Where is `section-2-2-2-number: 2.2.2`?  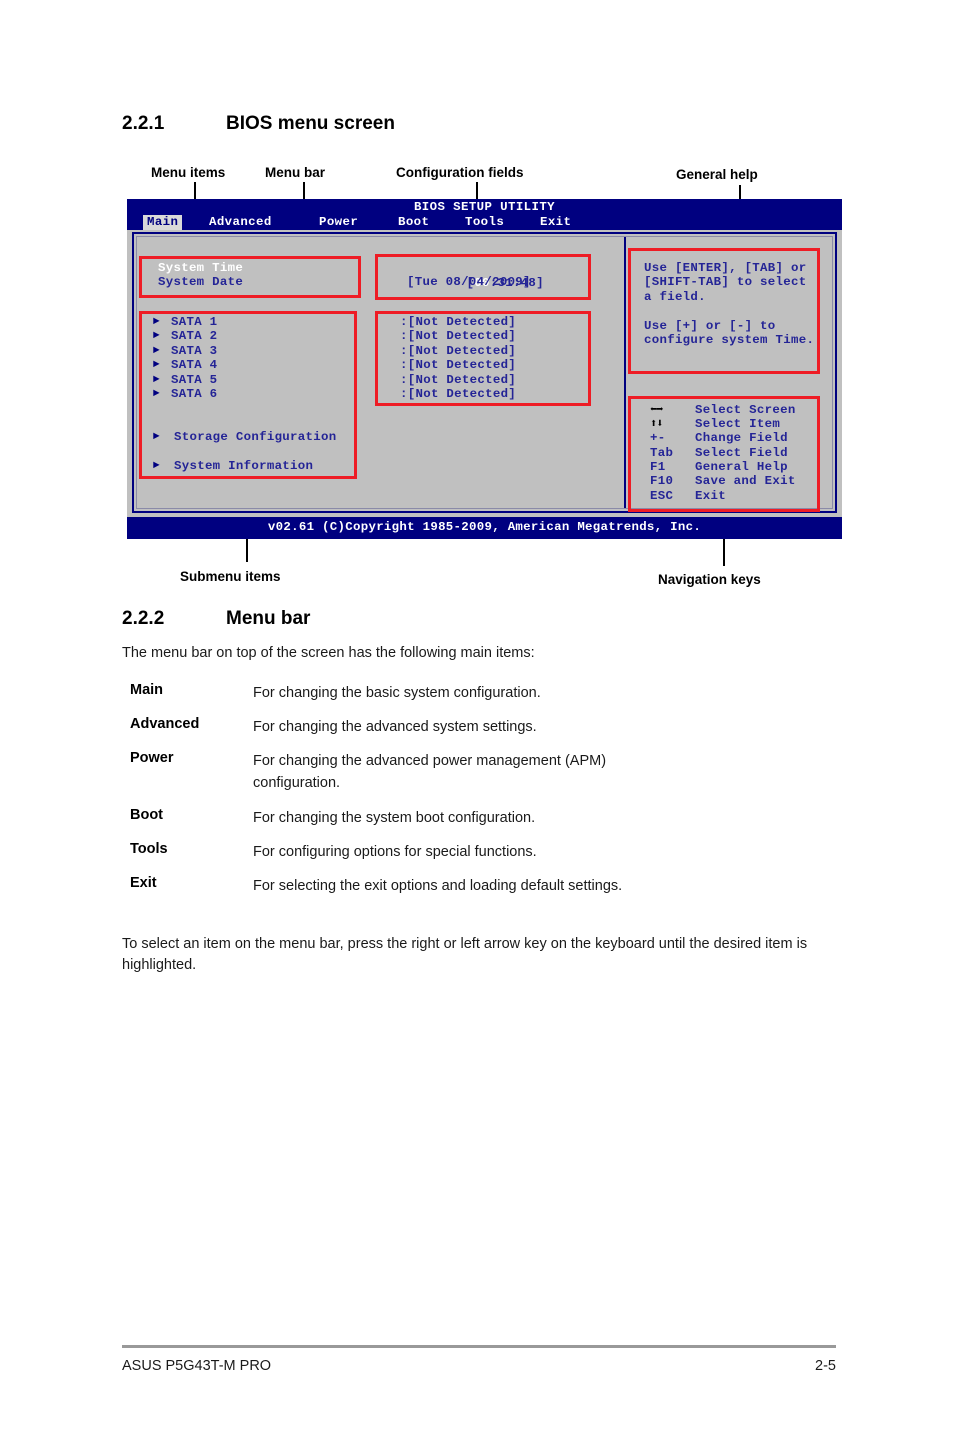
section-2-2-2-number: 2.2.2 is located at coordinates (143, 618).